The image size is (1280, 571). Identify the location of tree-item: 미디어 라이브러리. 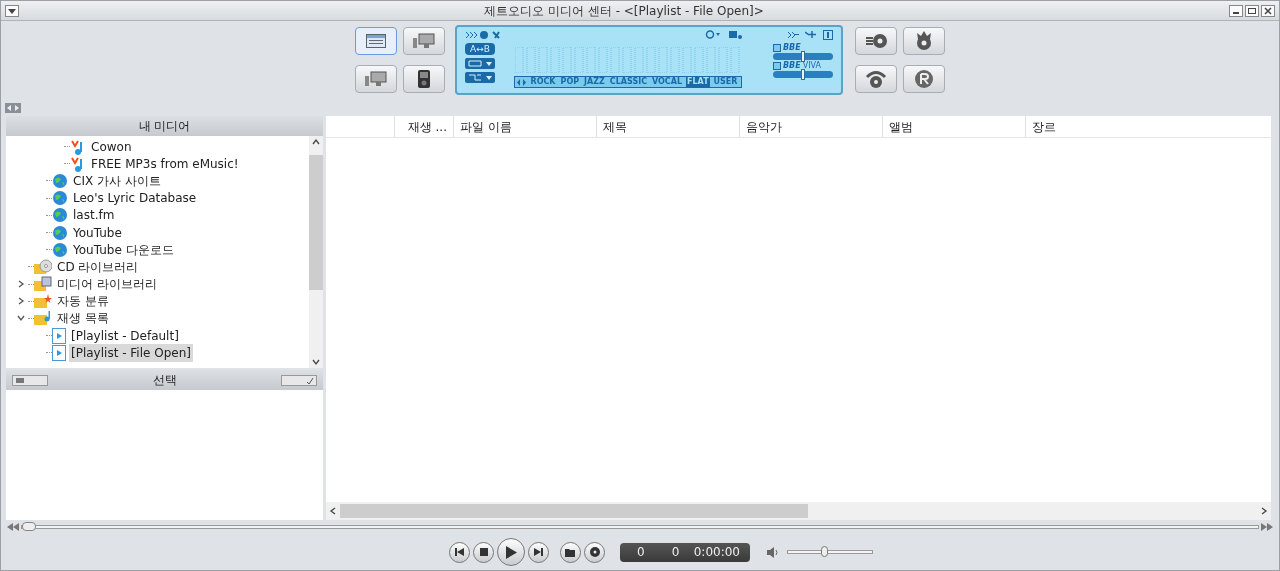
(107, 284).